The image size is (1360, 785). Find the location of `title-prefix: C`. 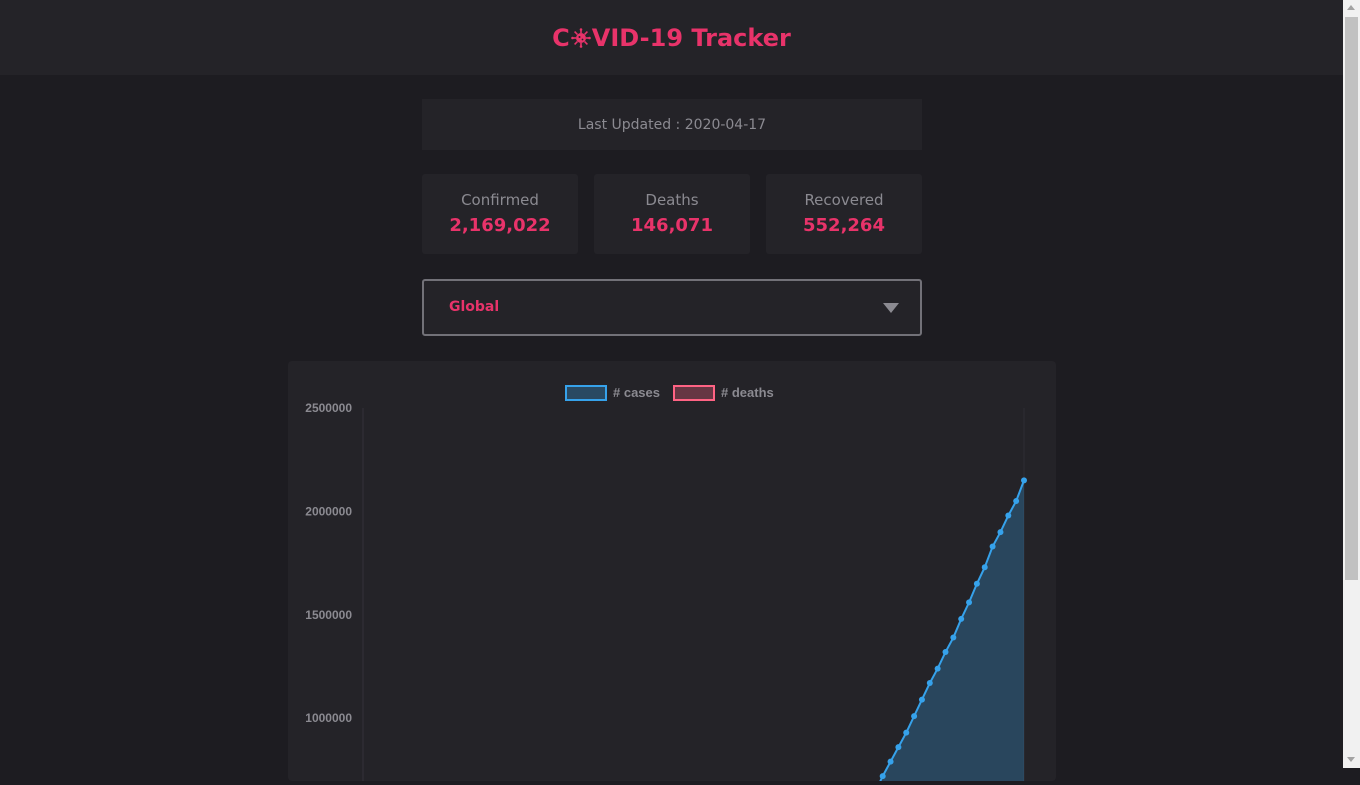

title-prefix: C is located at coordinates (561, 37).